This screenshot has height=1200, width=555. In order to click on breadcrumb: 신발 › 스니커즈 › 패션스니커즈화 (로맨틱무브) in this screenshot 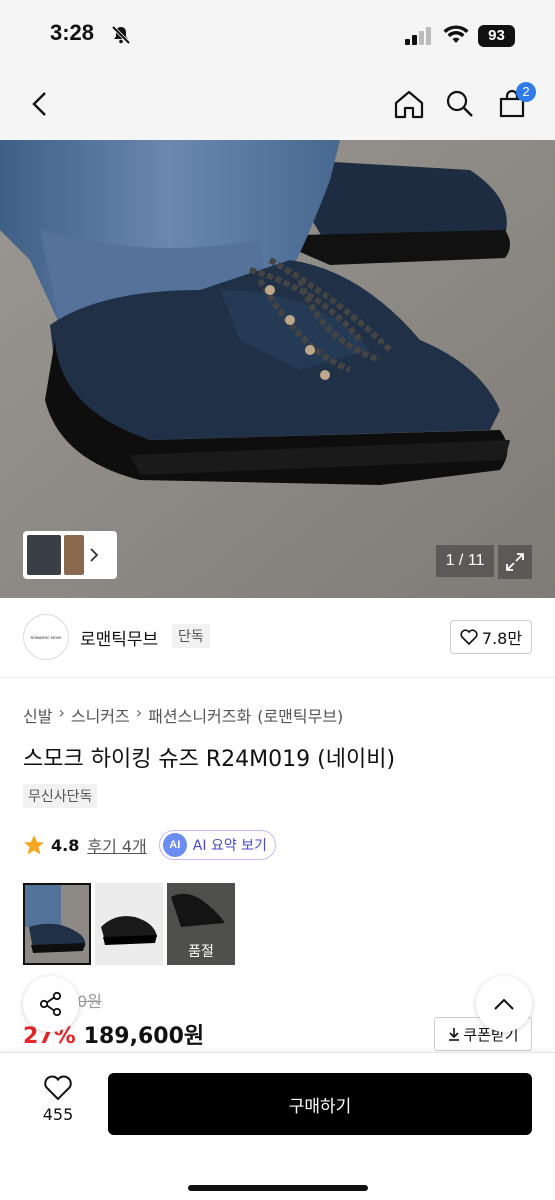, I will do `click(183, 715)`.